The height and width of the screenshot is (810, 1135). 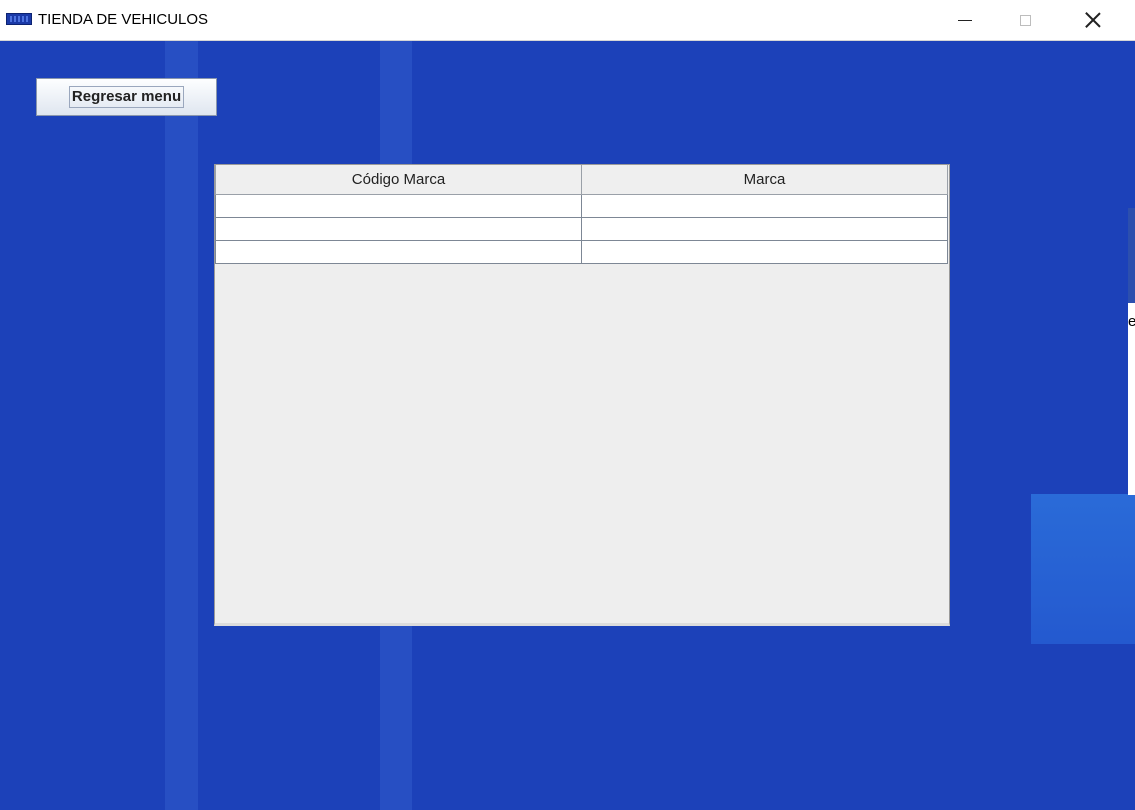 I want to click on maximize-button, so click(x=1025, y=20).